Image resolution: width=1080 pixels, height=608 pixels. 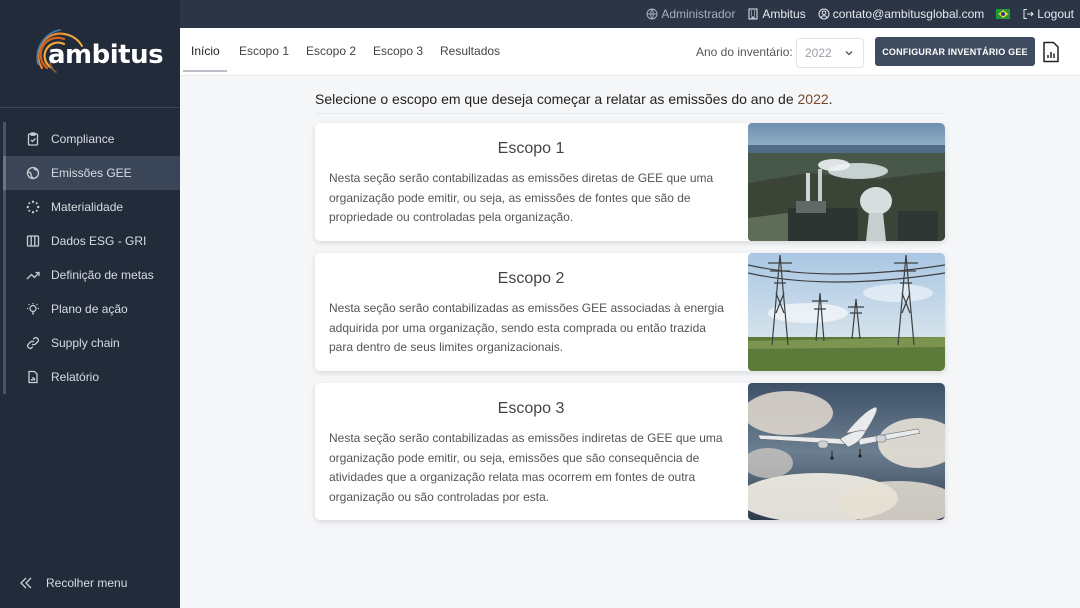 What do you see at coordinates (33, 207) in the screenshot?
I see `dots-circle-icon` at bounding box center [33, 207].